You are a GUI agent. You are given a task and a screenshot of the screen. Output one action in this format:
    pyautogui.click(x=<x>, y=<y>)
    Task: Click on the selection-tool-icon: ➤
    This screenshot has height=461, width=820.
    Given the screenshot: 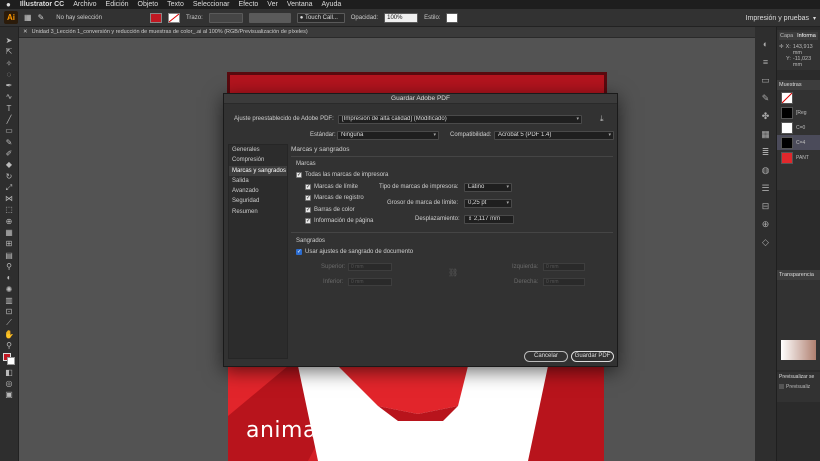 What is the action you would take?
    pyautogui.click(x=9, y=41)
    